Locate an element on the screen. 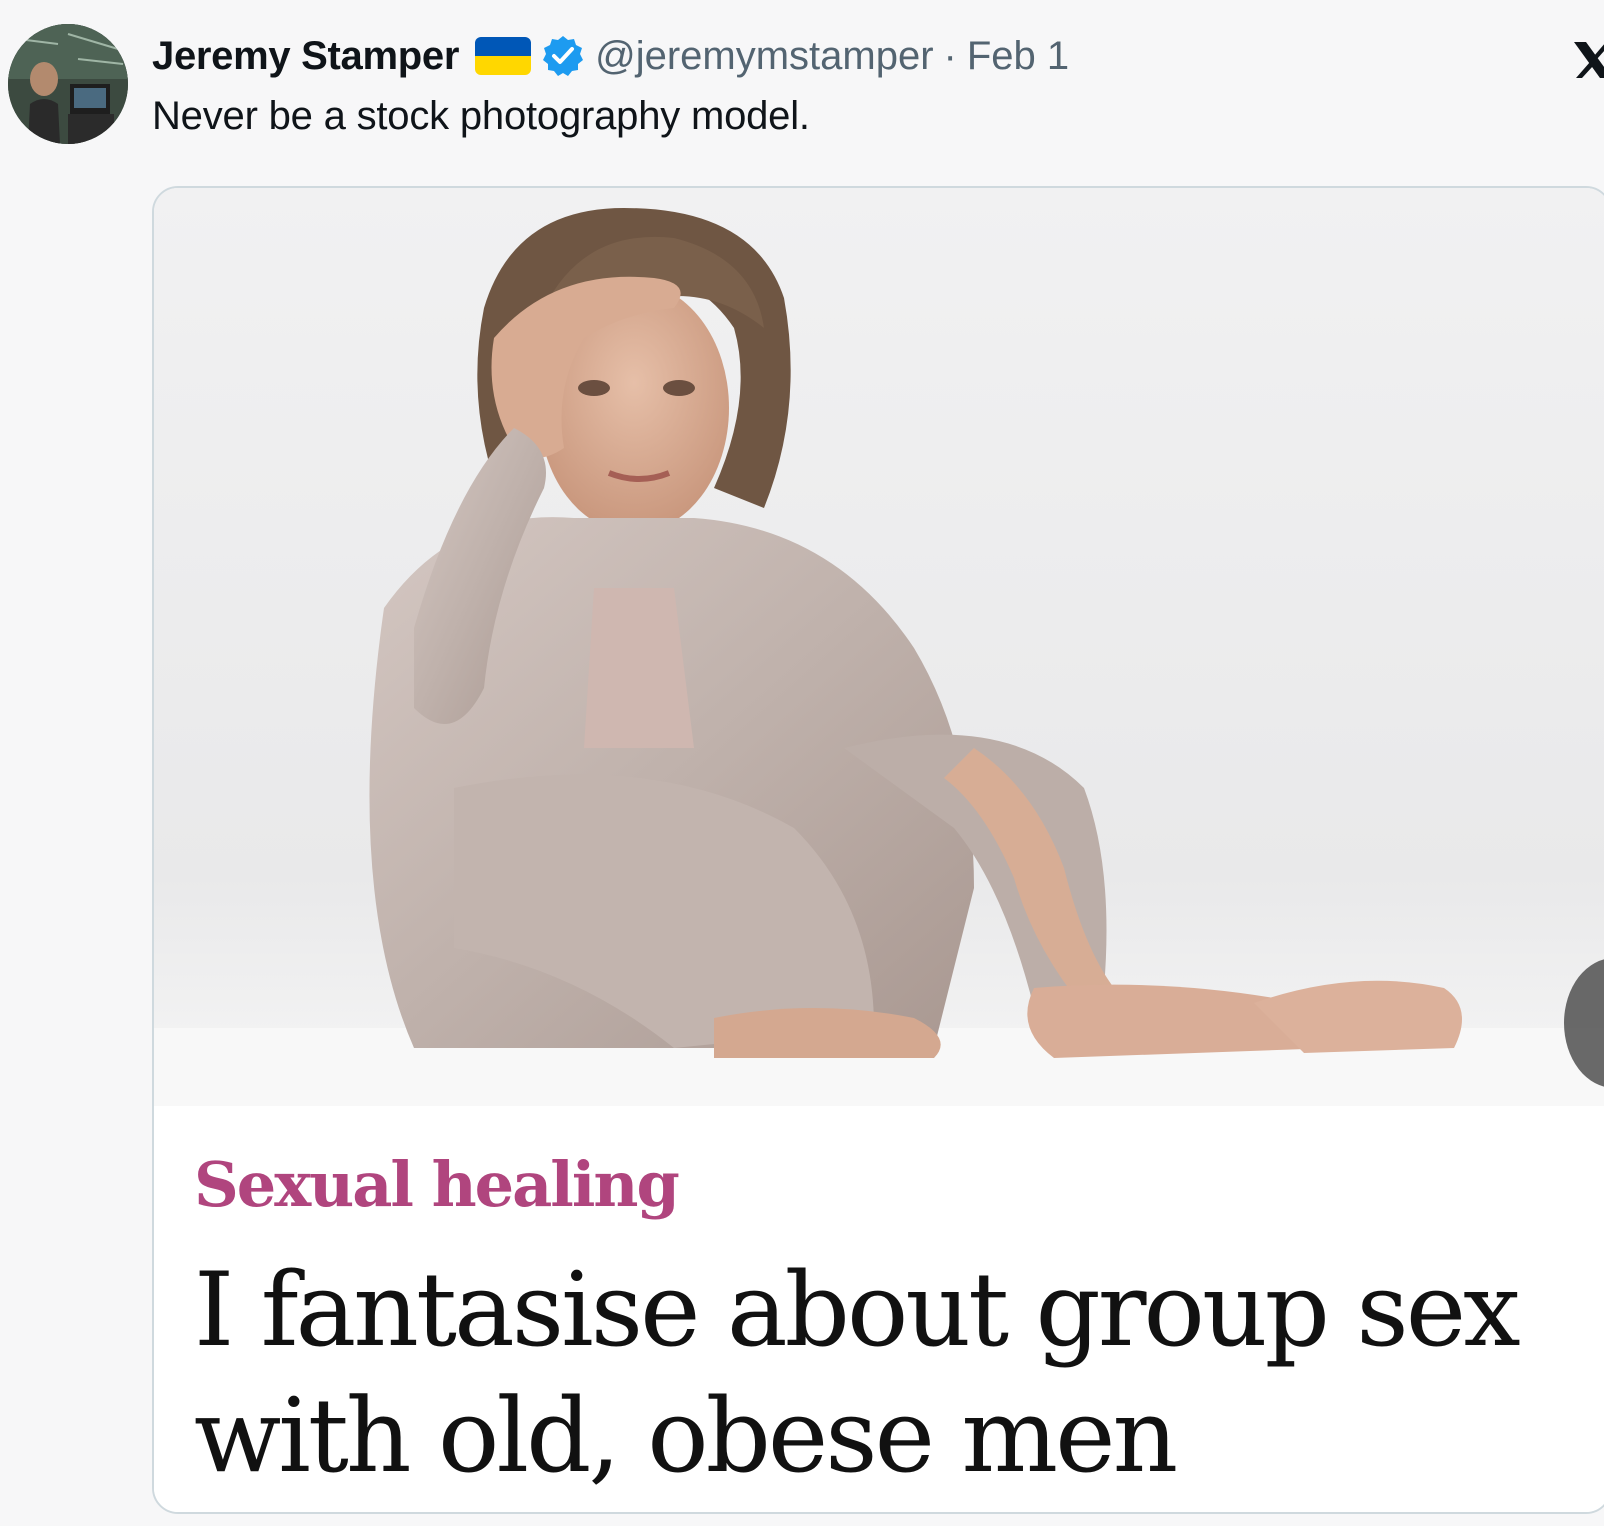 Image resolution: width=1604 pixels, height=1526 pixels. handle: @jeremymstamper is located at coordinates (764, 56).